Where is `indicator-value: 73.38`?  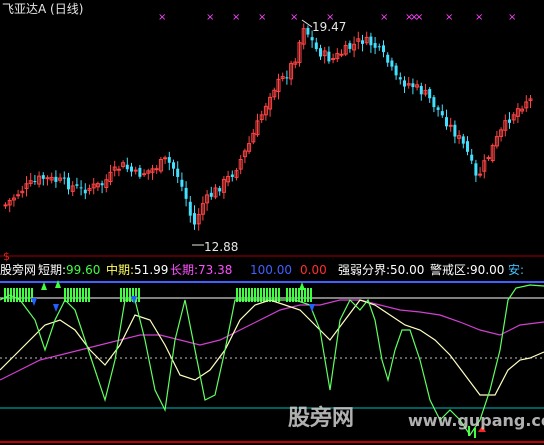
indicator-value: 73.38 is located at coordinates (215, 270).